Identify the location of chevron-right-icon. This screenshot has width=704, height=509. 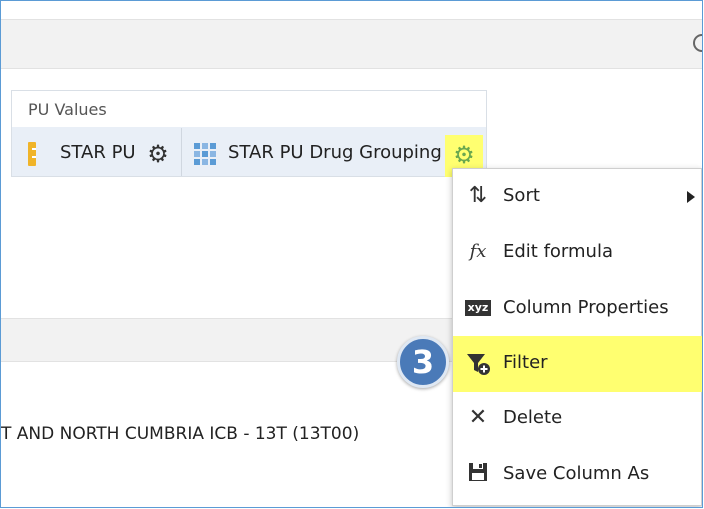
(691, 197).